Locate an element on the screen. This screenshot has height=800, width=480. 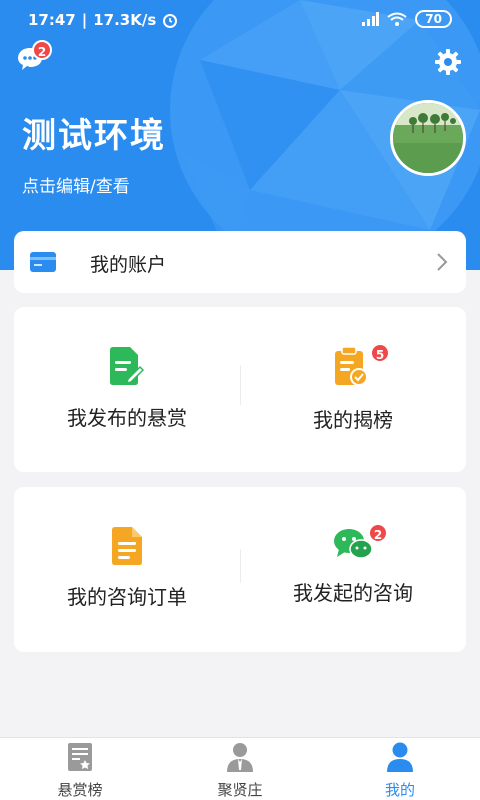
tab-talent-hall: 聚贤庄 is located at coordinates (240, 769).